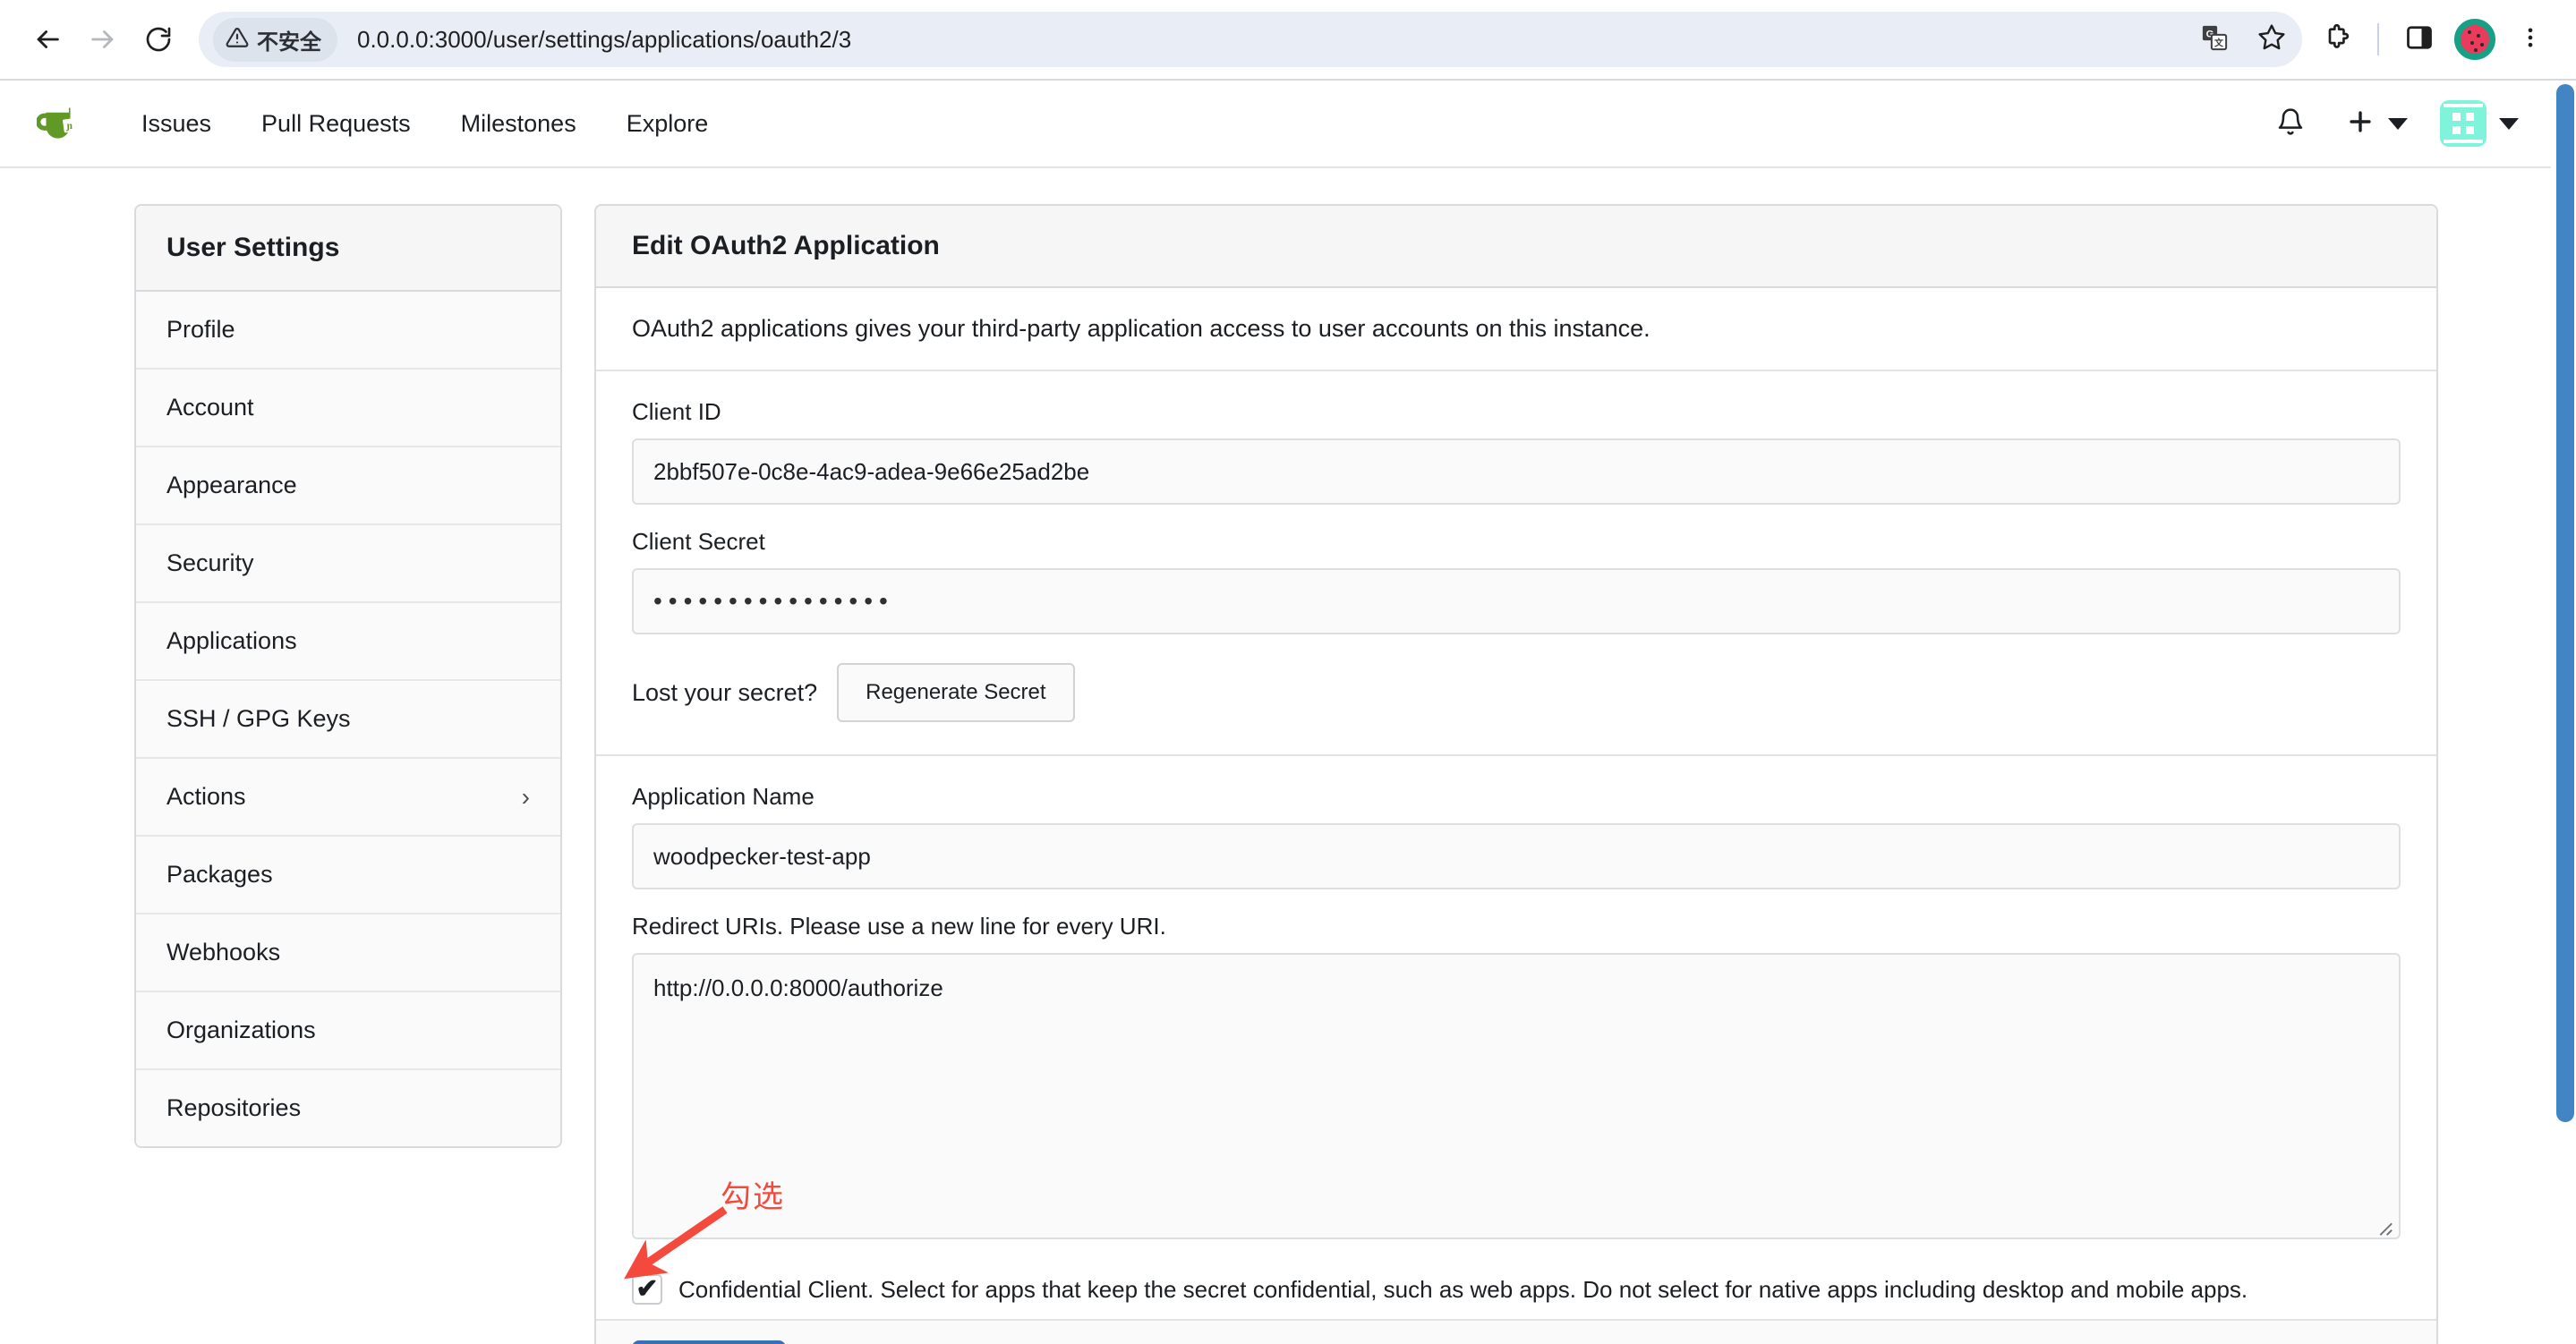 The width and height of the screenshot is (2576, 1344). What do you see at coordinates (258, 718) in the screenshot?
I see `sidebar-item-label: SSH / GPG Keys` at bounding box center [258, 718].